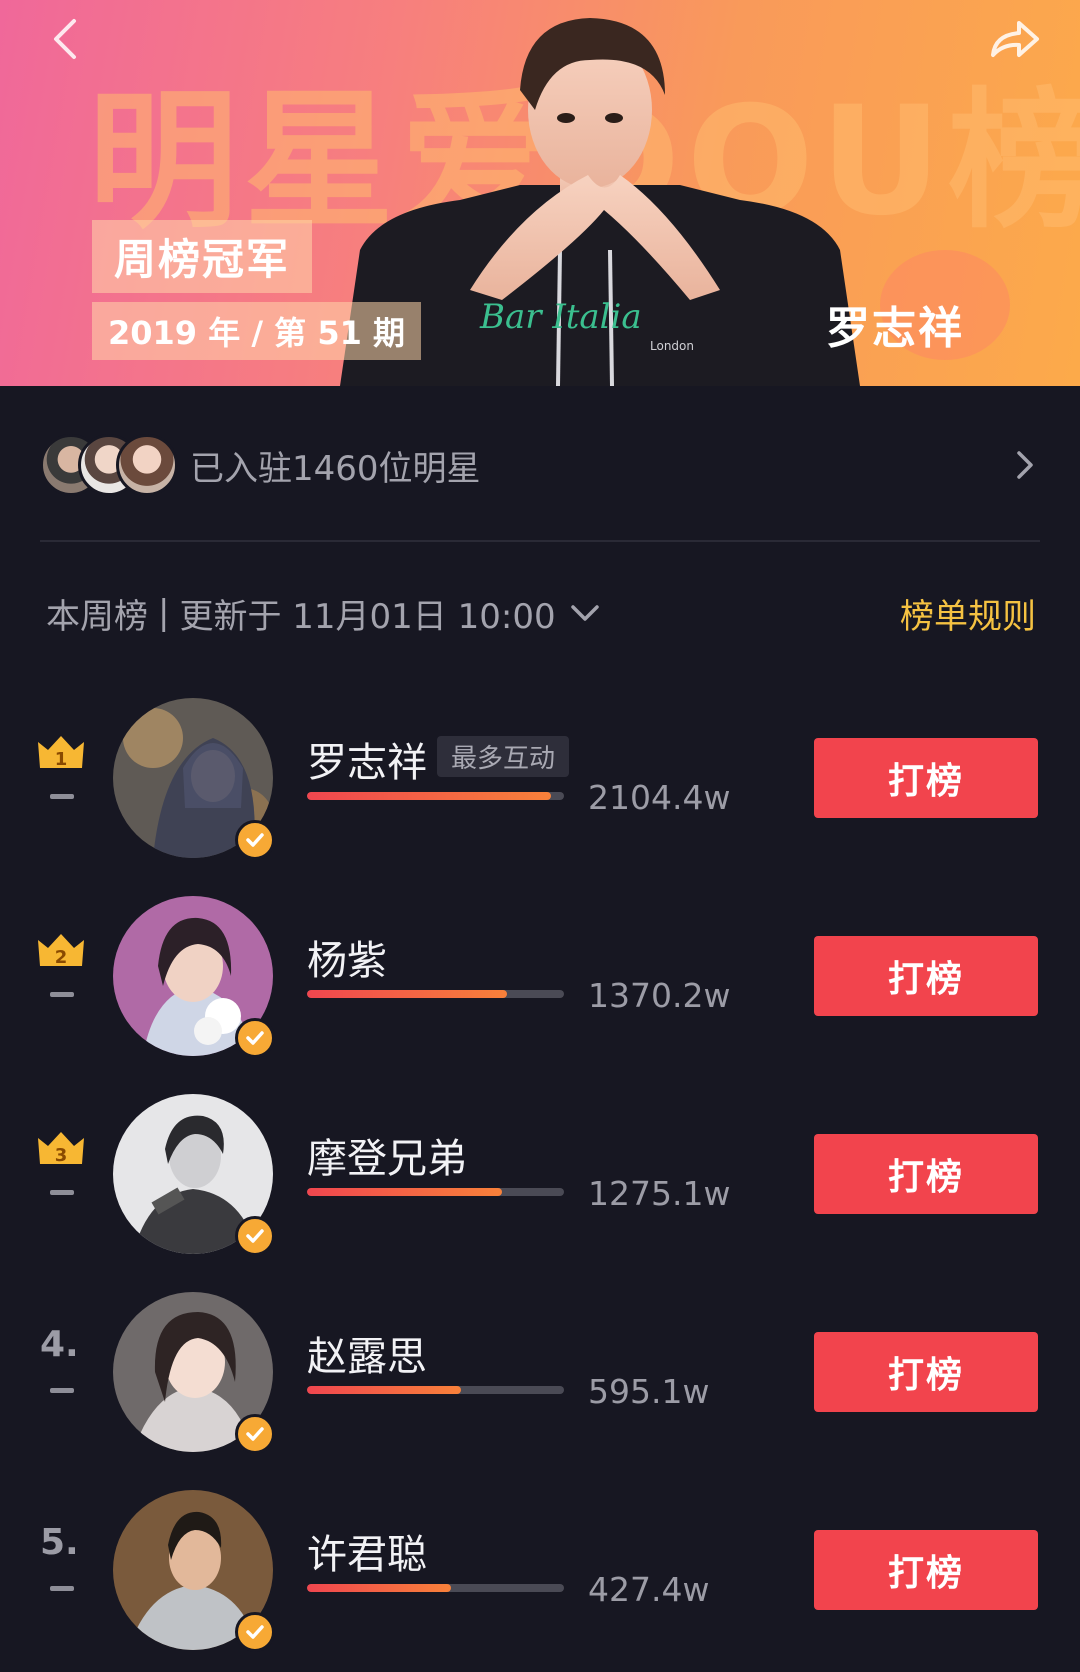  I want to click on svg-text: London, so click(672, 346).